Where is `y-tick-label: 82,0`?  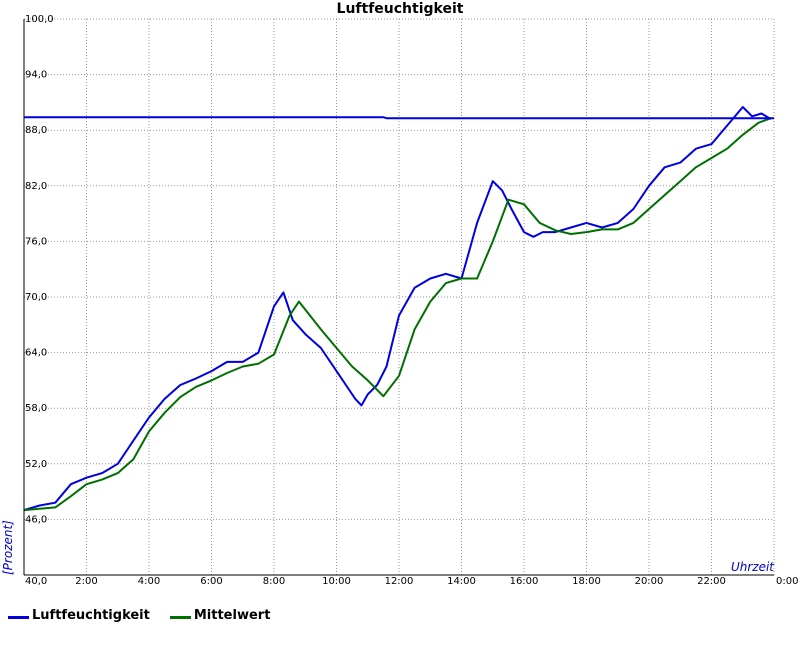 y-tick-label: 82,0 is located at coordinates (36, 186).